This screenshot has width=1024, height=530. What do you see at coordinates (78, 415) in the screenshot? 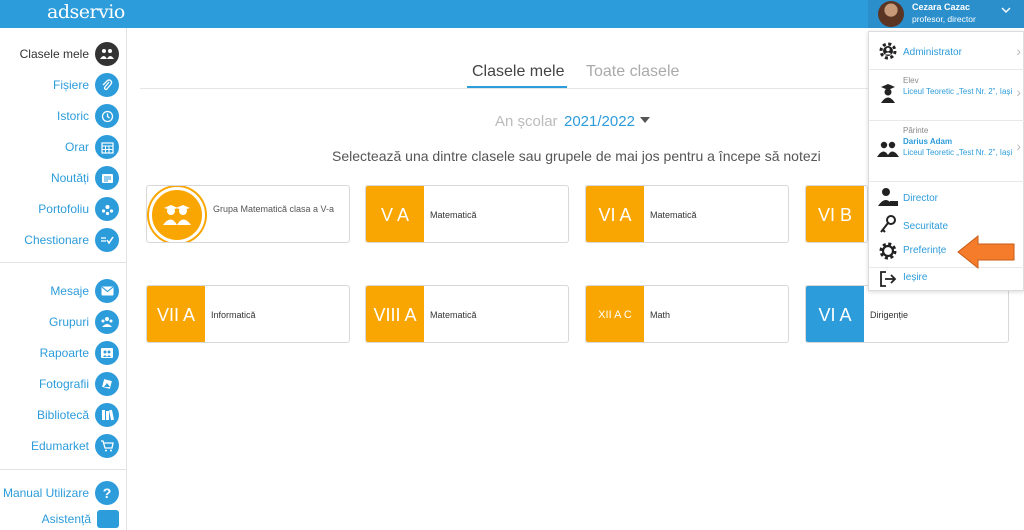
I see `sidebar-item-biblioteca: Bibliotecă` at bounding box center [78, 415].